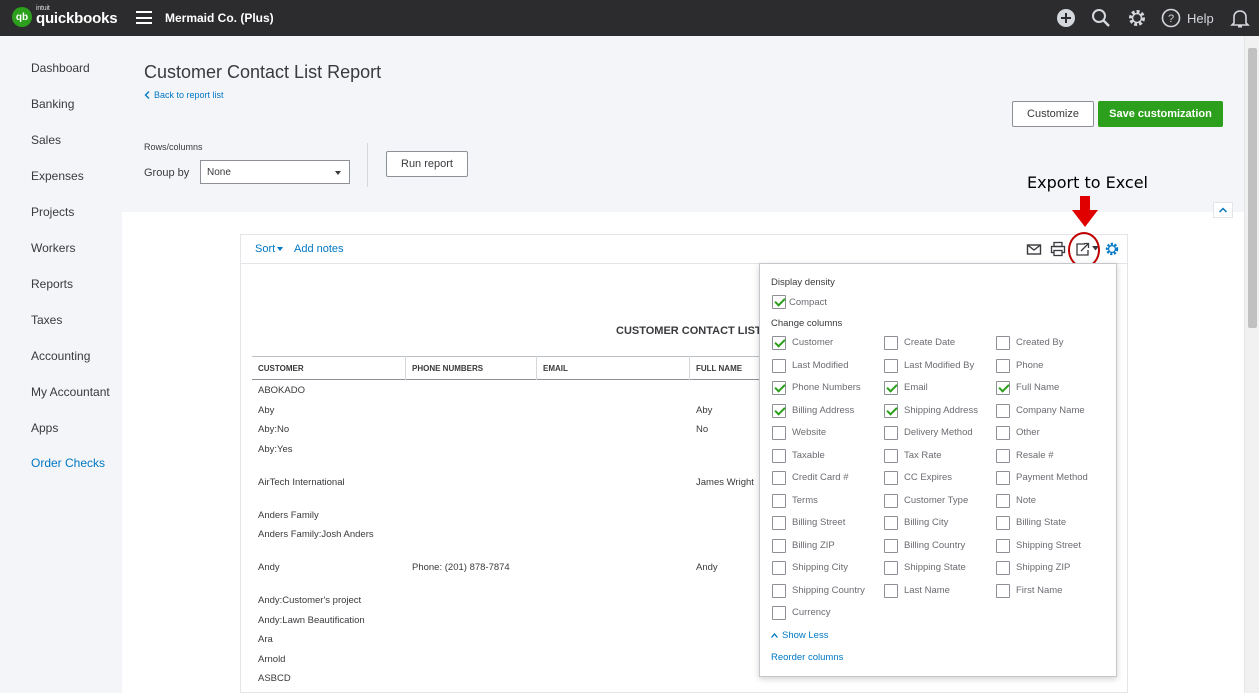 The image size is (1259, 693). What do you see at coordinates (779, 500) in the screenshot?
I see `checkbox-terms` at bounding box center [779, 500].